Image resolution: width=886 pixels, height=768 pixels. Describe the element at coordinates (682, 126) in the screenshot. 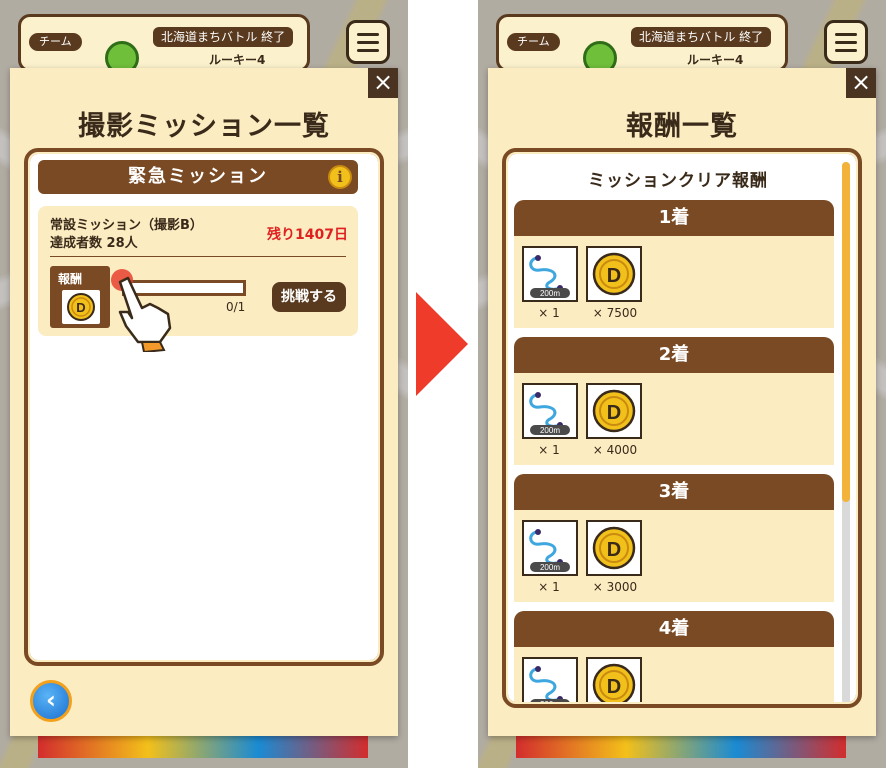

I see `modal-title: 報酬一覧` at that location.